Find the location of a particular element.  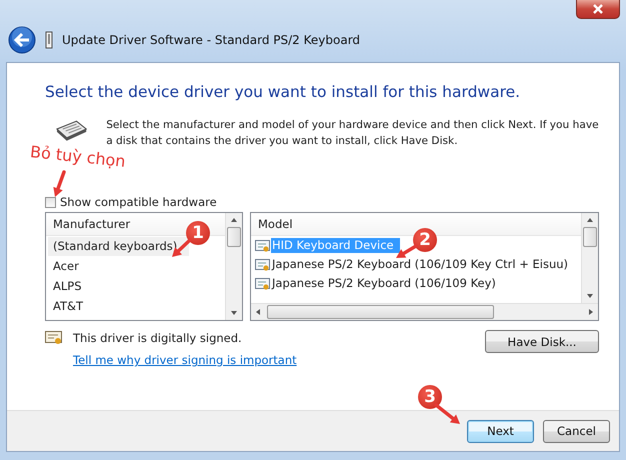

window-title: Update Driver Software - Standard PS/2 Keyboard is located at coordinates (211, 40).